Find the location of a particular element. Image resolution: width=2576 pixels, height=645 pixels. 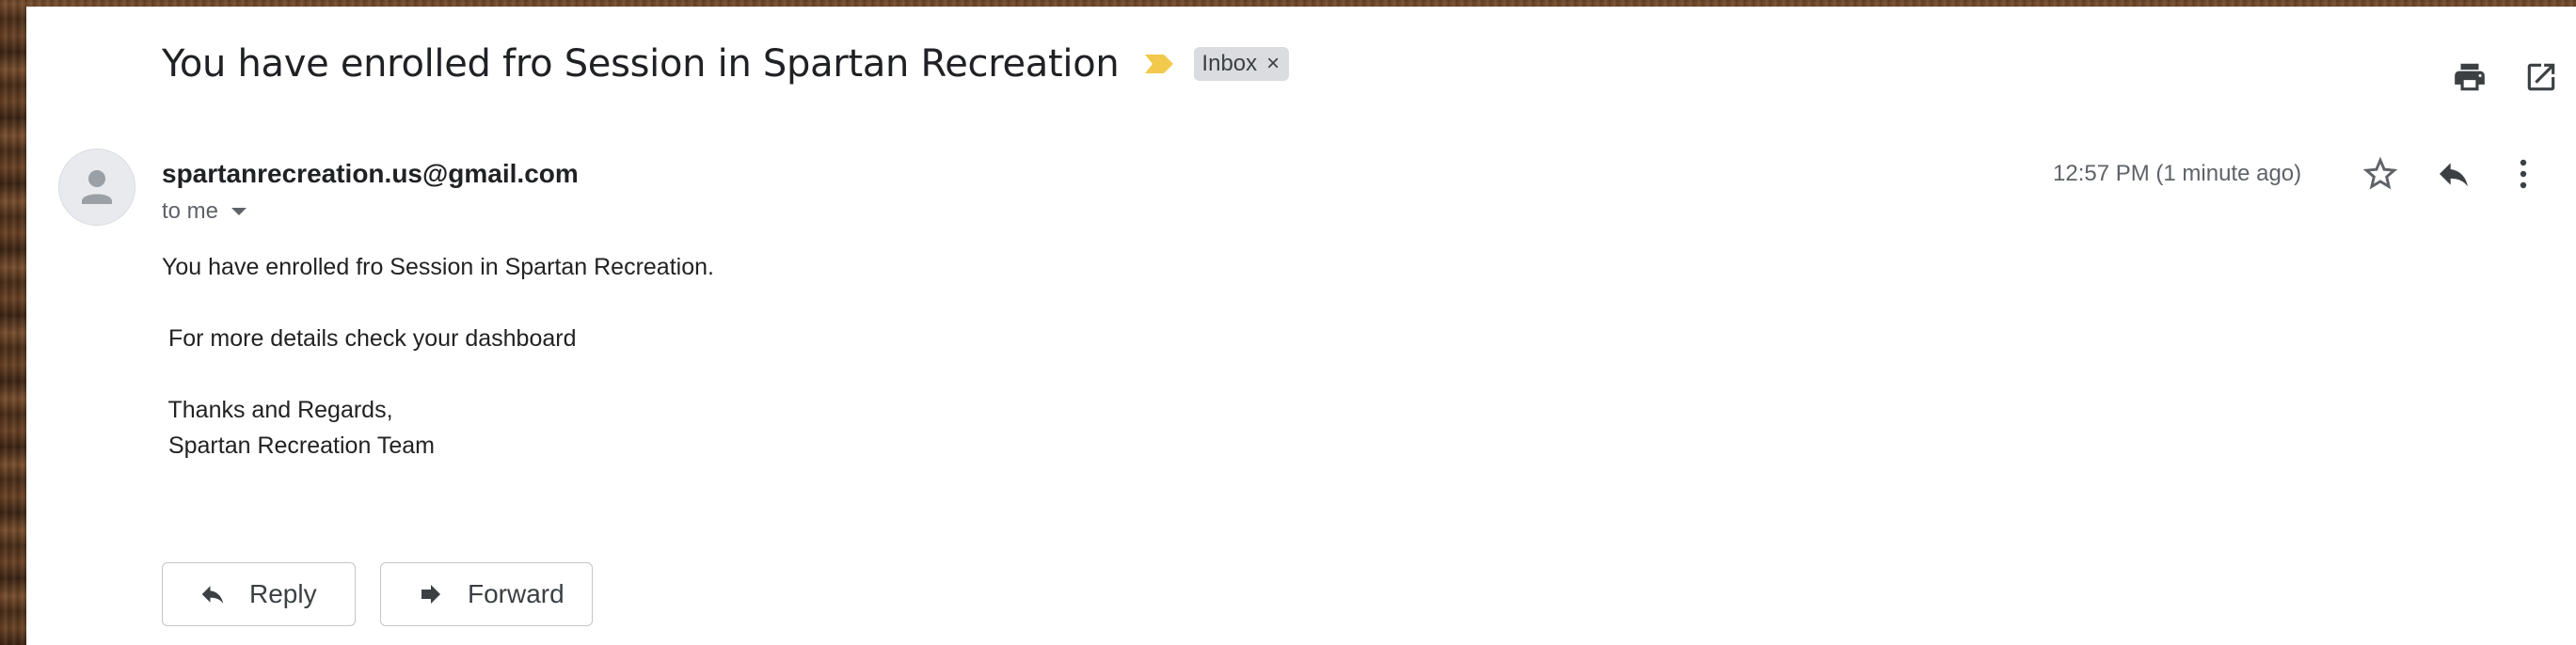

forward-button: Forward is located at coordinates (487, 594).